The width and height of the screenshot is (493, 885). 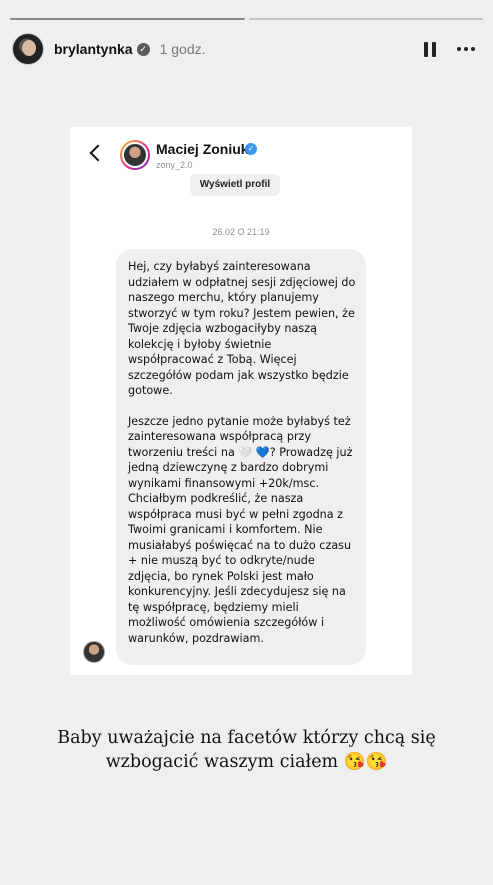 What do you see at coordinates (182, 49) in the screenshot?
I see `post-time: 1 godz.` at bounding box center [182, 49].